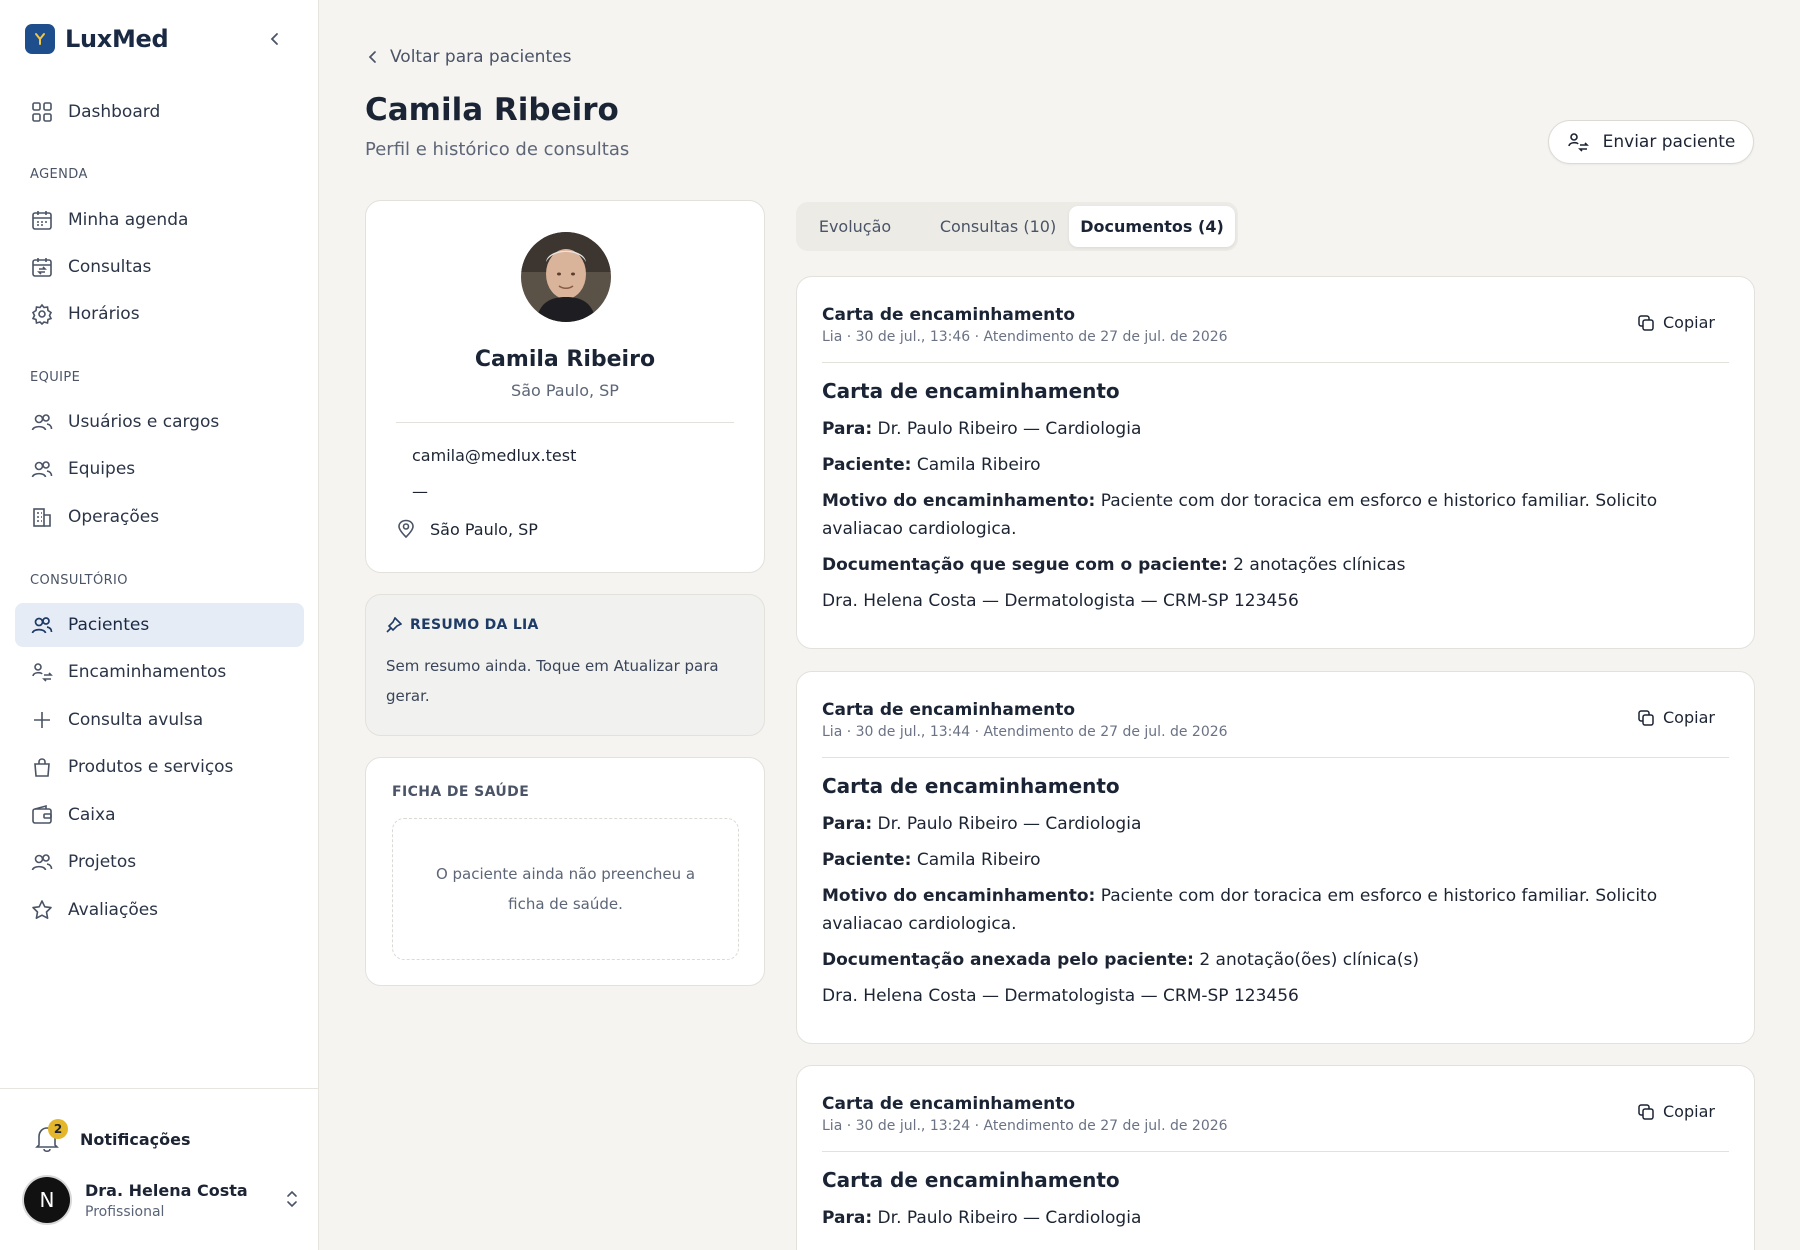 Image resolution: width=1800 pixels, height=1250 pixels. What do you see at coordinates (406, 529) in the screenshot?
I see `map-pin-icon` at bounding box center [406, 529].